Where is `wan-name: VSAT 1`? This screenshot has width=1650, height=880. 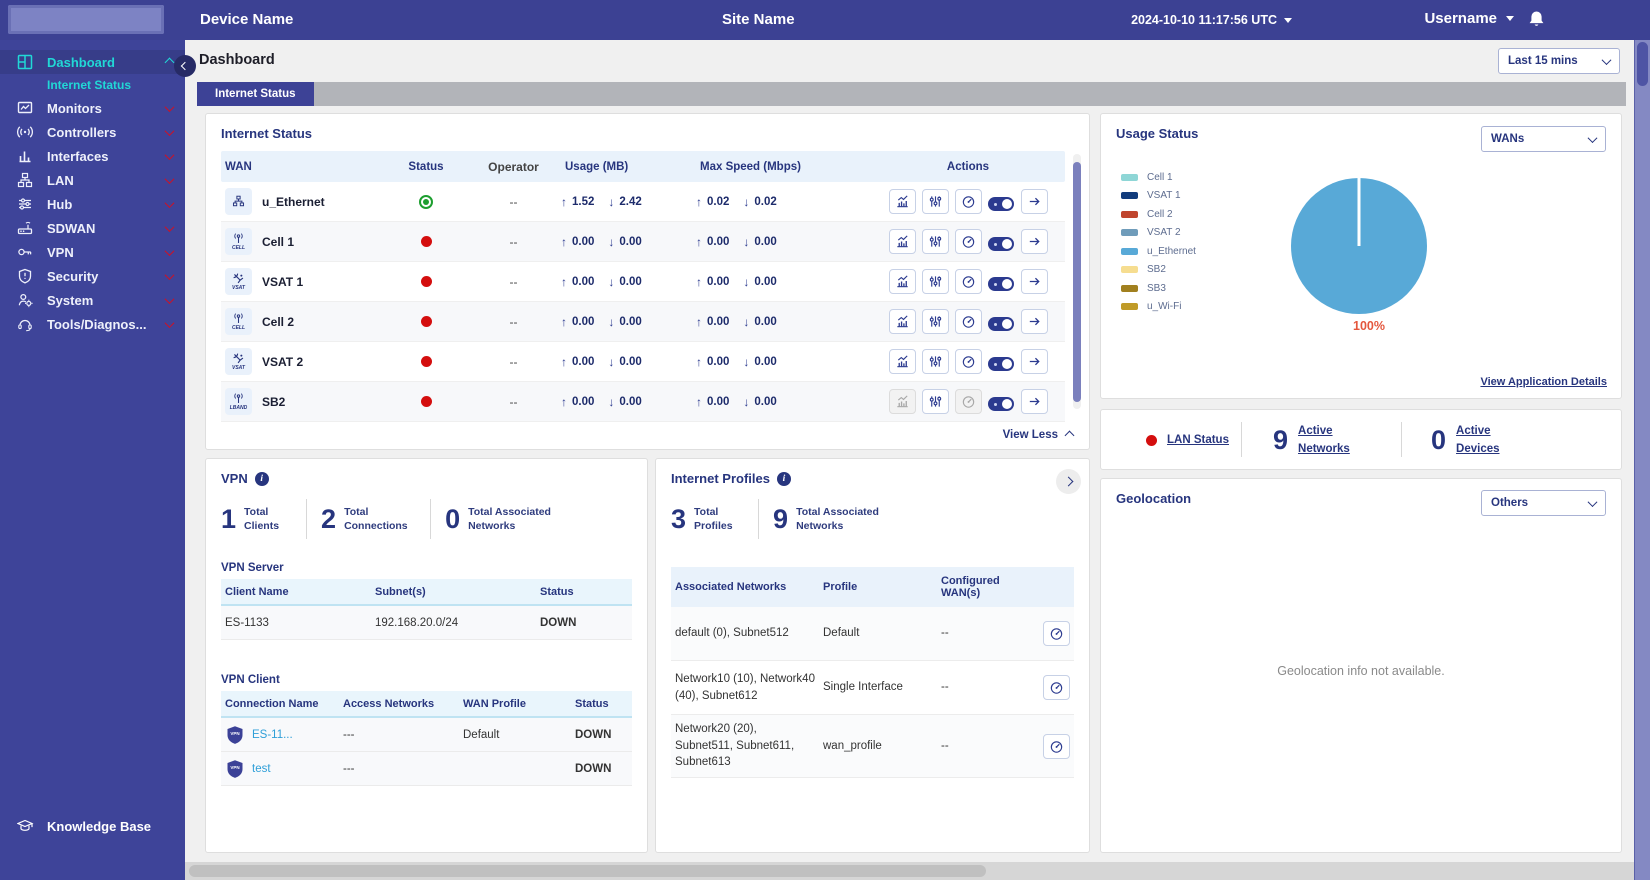
wan-name: VSAT 1 is located at coordinates (283, 281).